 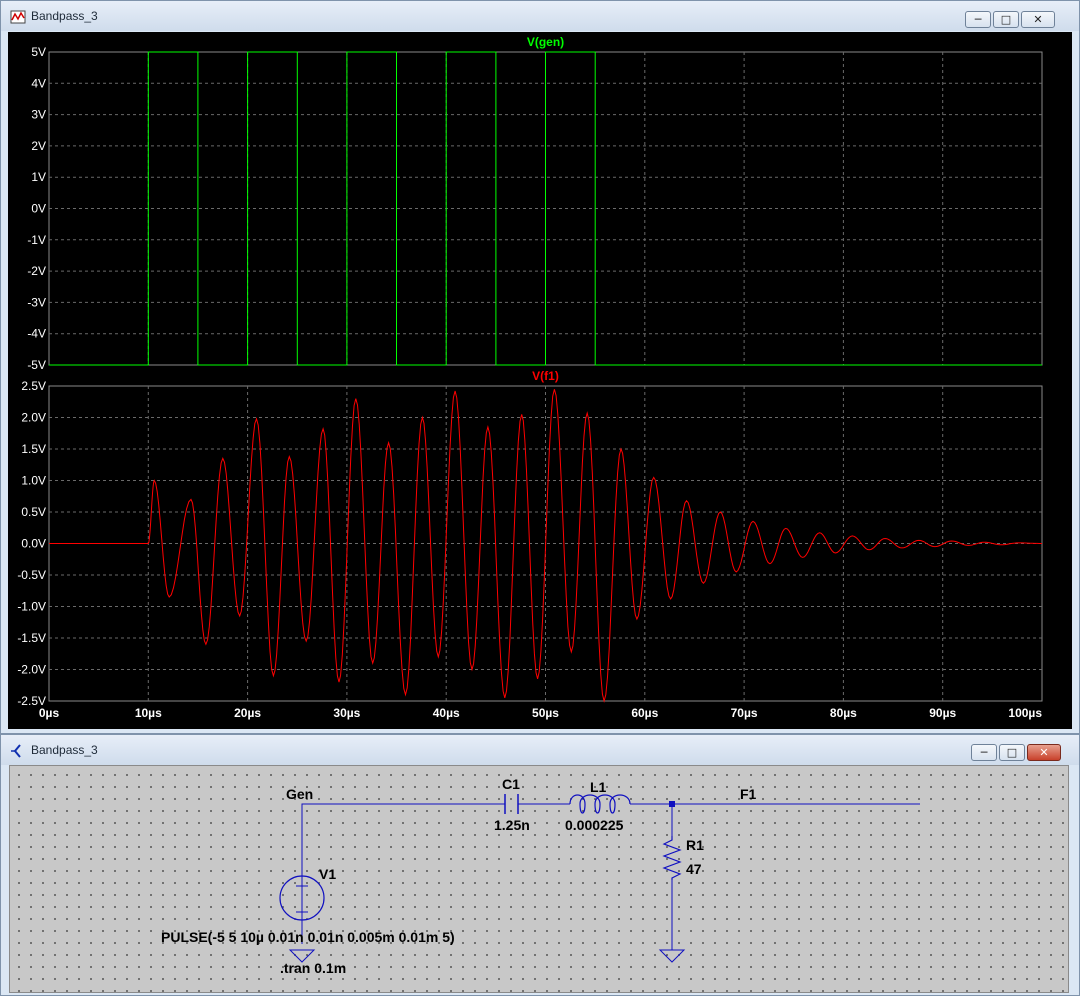 I want to click on resistor-r1, so click(x=672, y=858).